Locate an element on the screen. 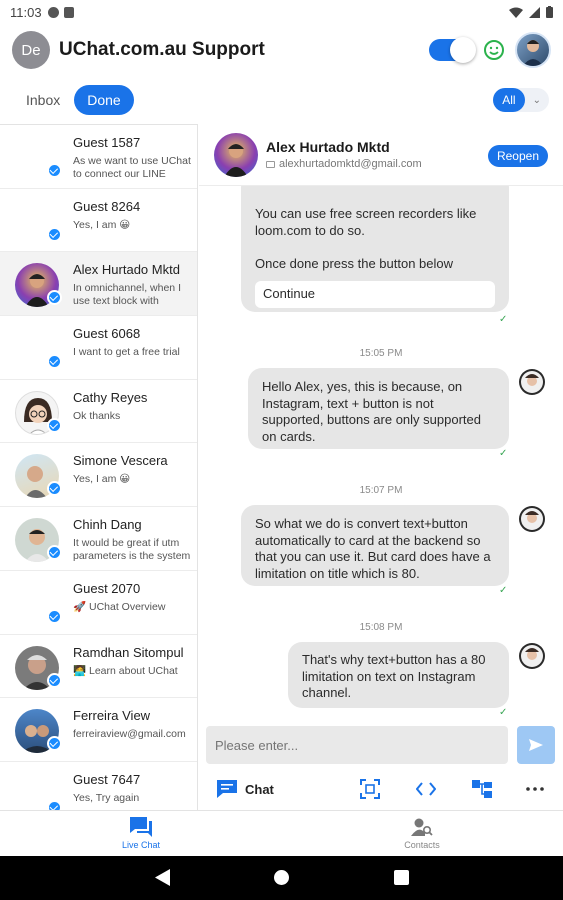 The height and width of the screenshot is (900, 563). send-icon is located at coordinates (536, 745).